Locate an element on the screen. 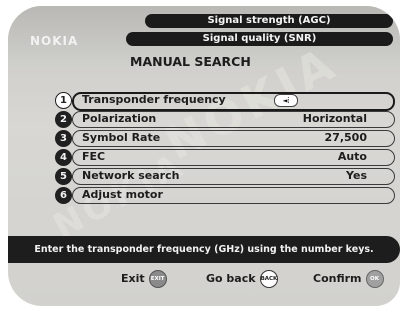 The height and width of the screenshot is (312, 406). item-label: Polarization is located at coordinates (119, 118).